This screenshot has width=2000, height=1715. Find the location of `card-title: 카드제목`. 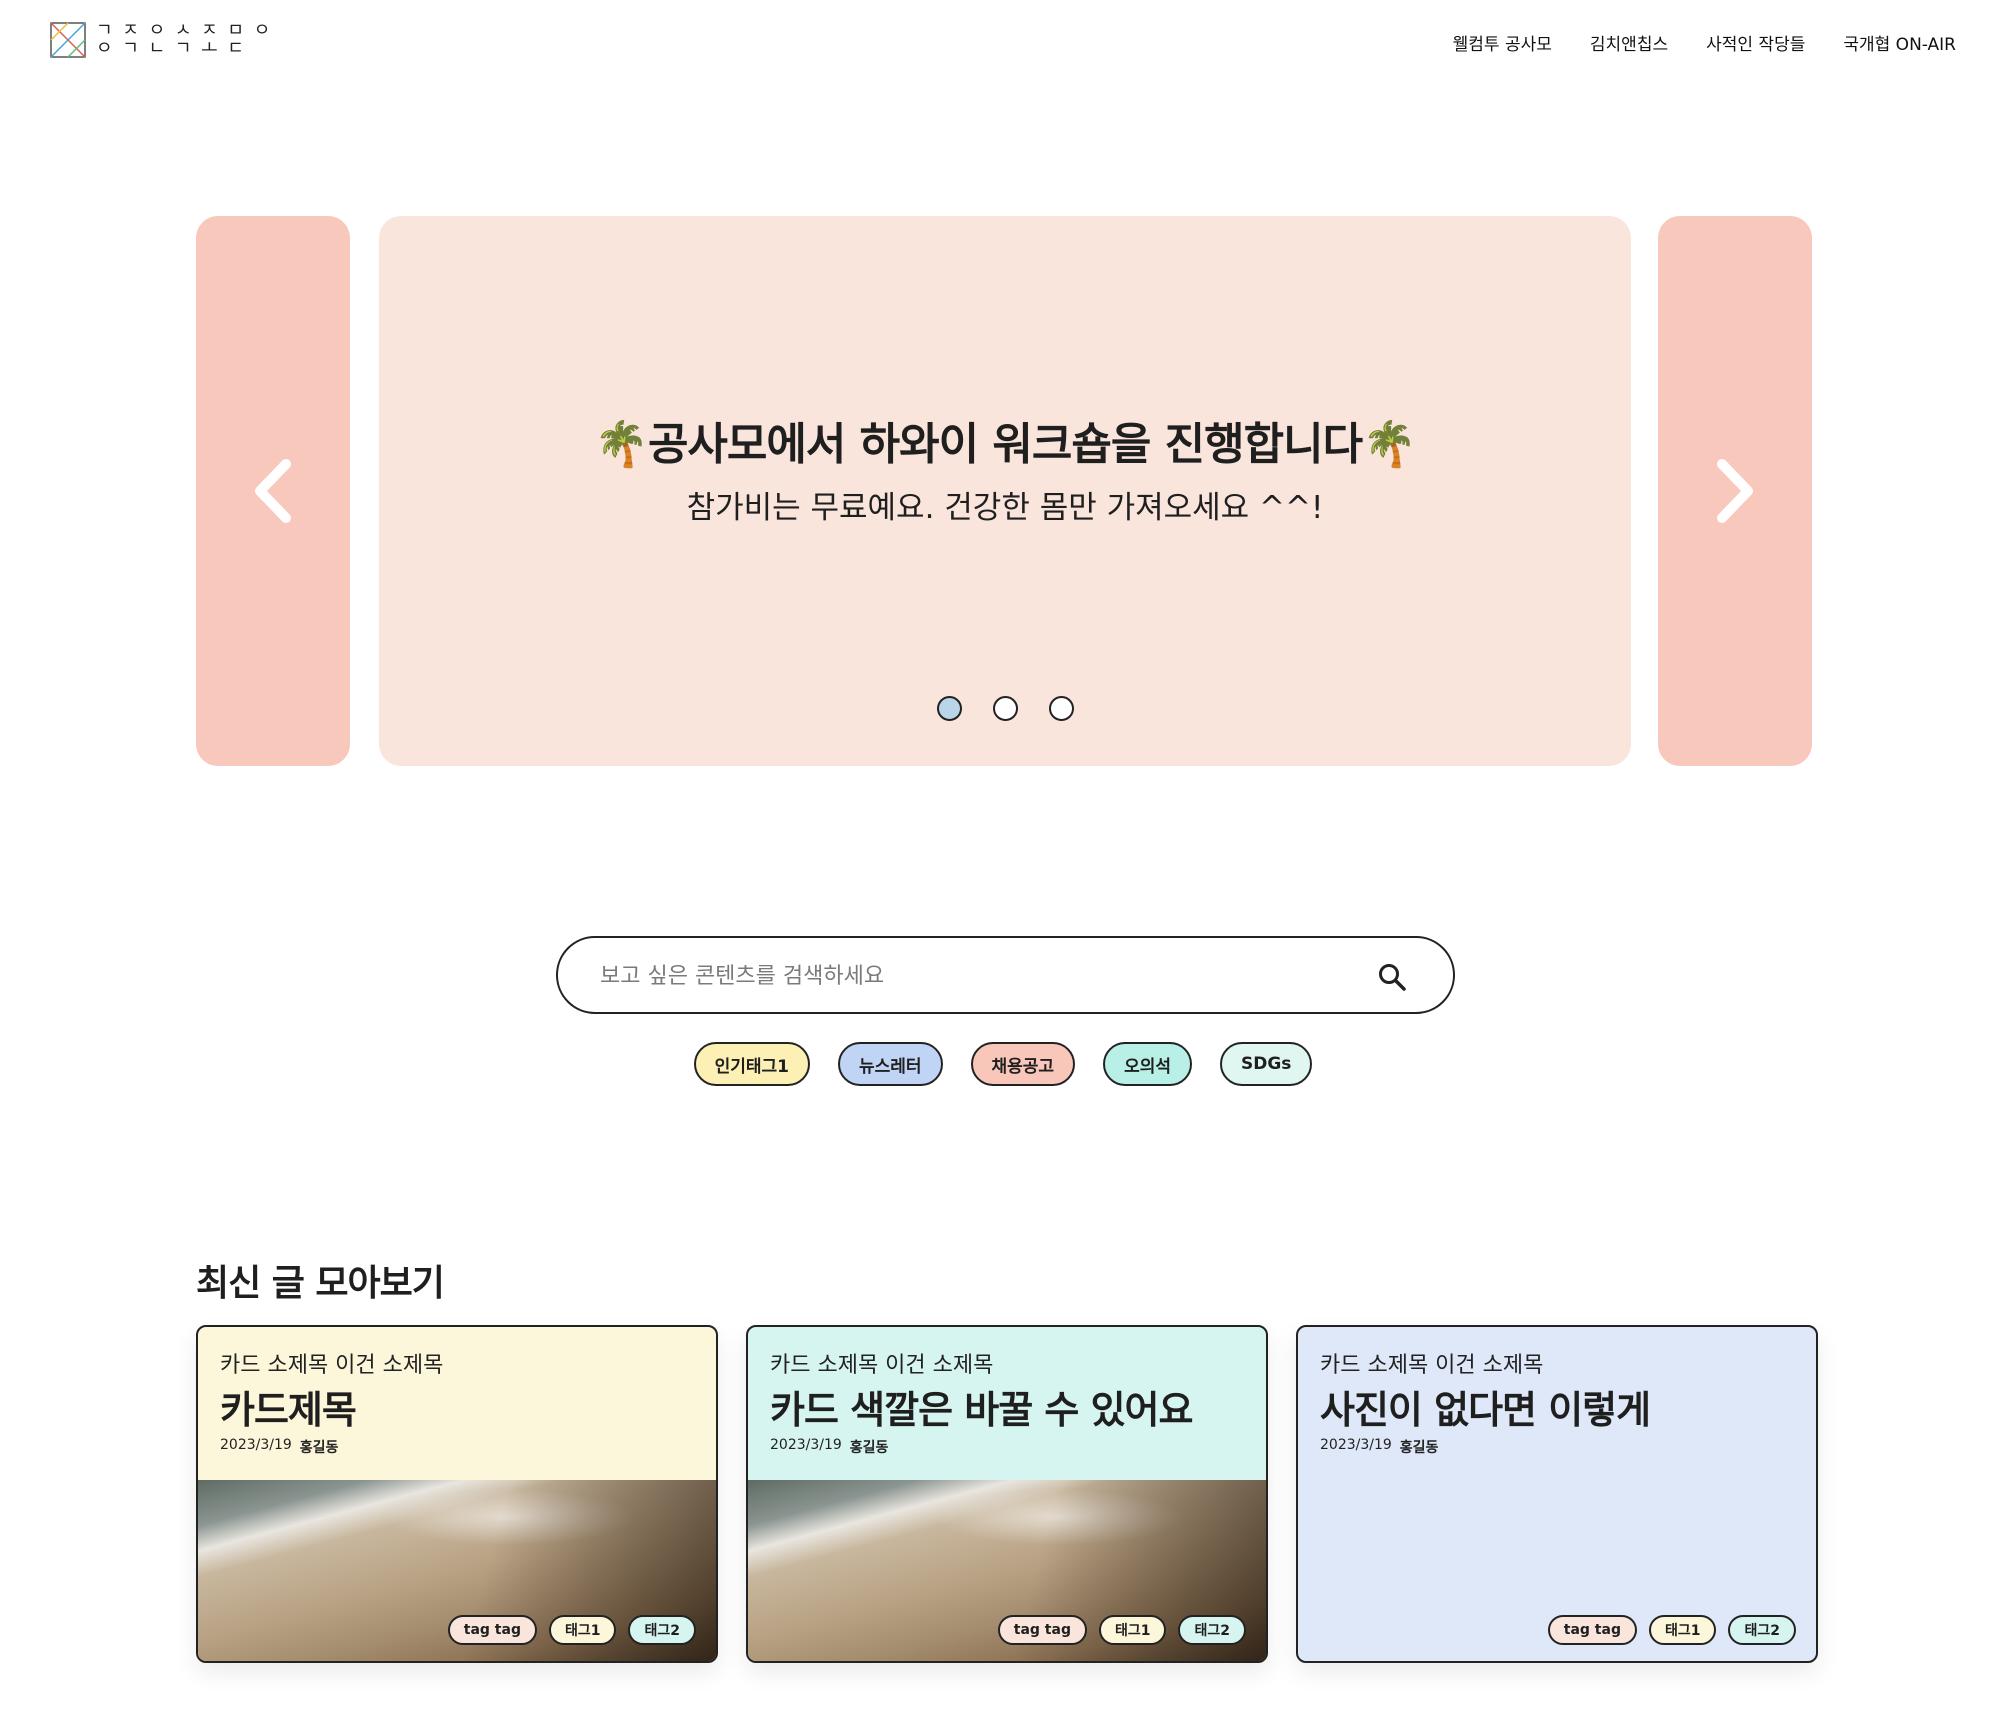

card-title: 카드제목 is located at coordinates (288, 1410).